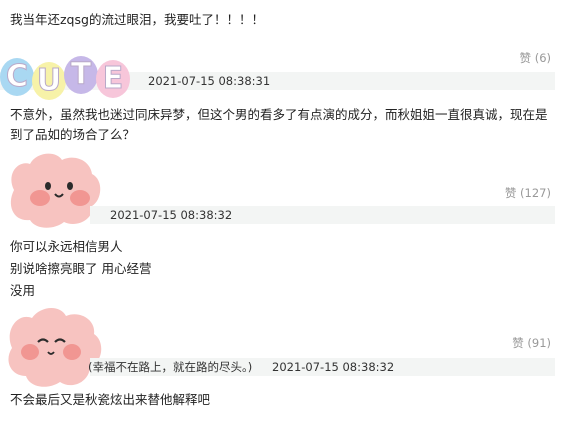 The image size is (563, 438). What do you see at coordinates (81, 75) in the screenshot?
I see `cute-letter-t: T` at bounding box center [81, 75].